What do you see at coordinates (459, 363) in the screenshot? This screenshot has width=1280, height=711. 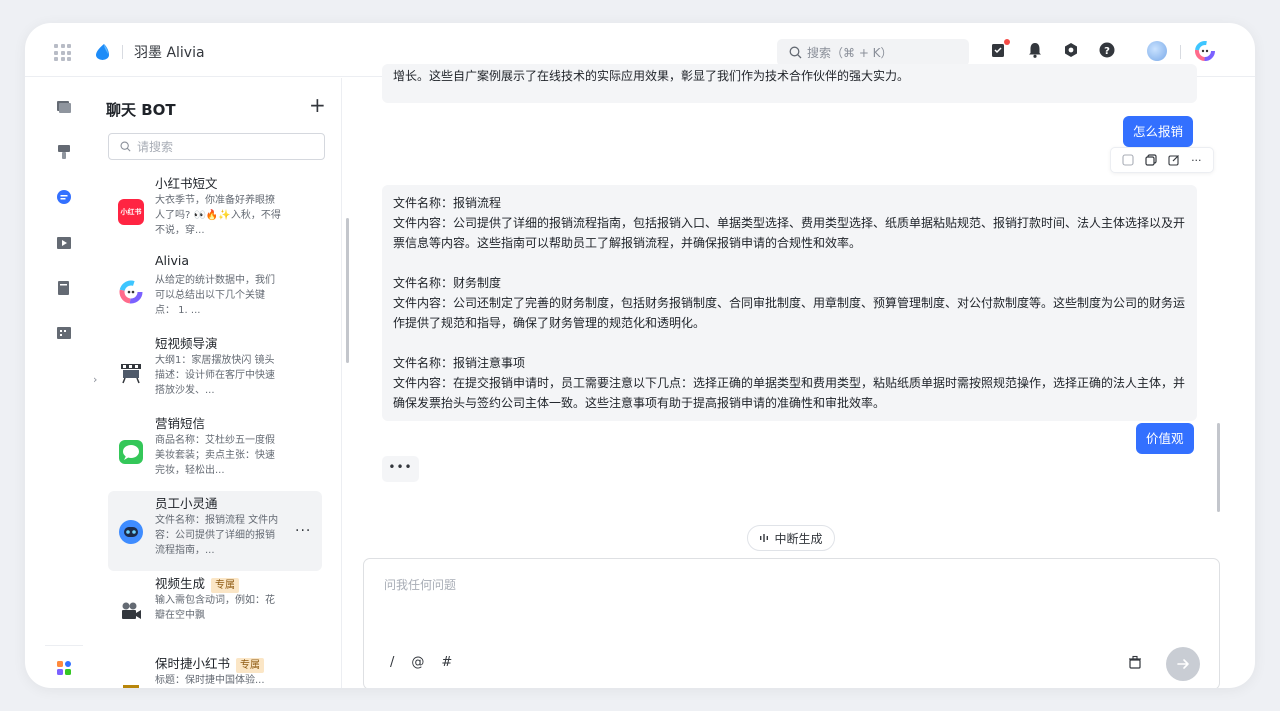 I see `answer-file-name: 文件名称：报销注意事项` at bounding box center [459, 363].